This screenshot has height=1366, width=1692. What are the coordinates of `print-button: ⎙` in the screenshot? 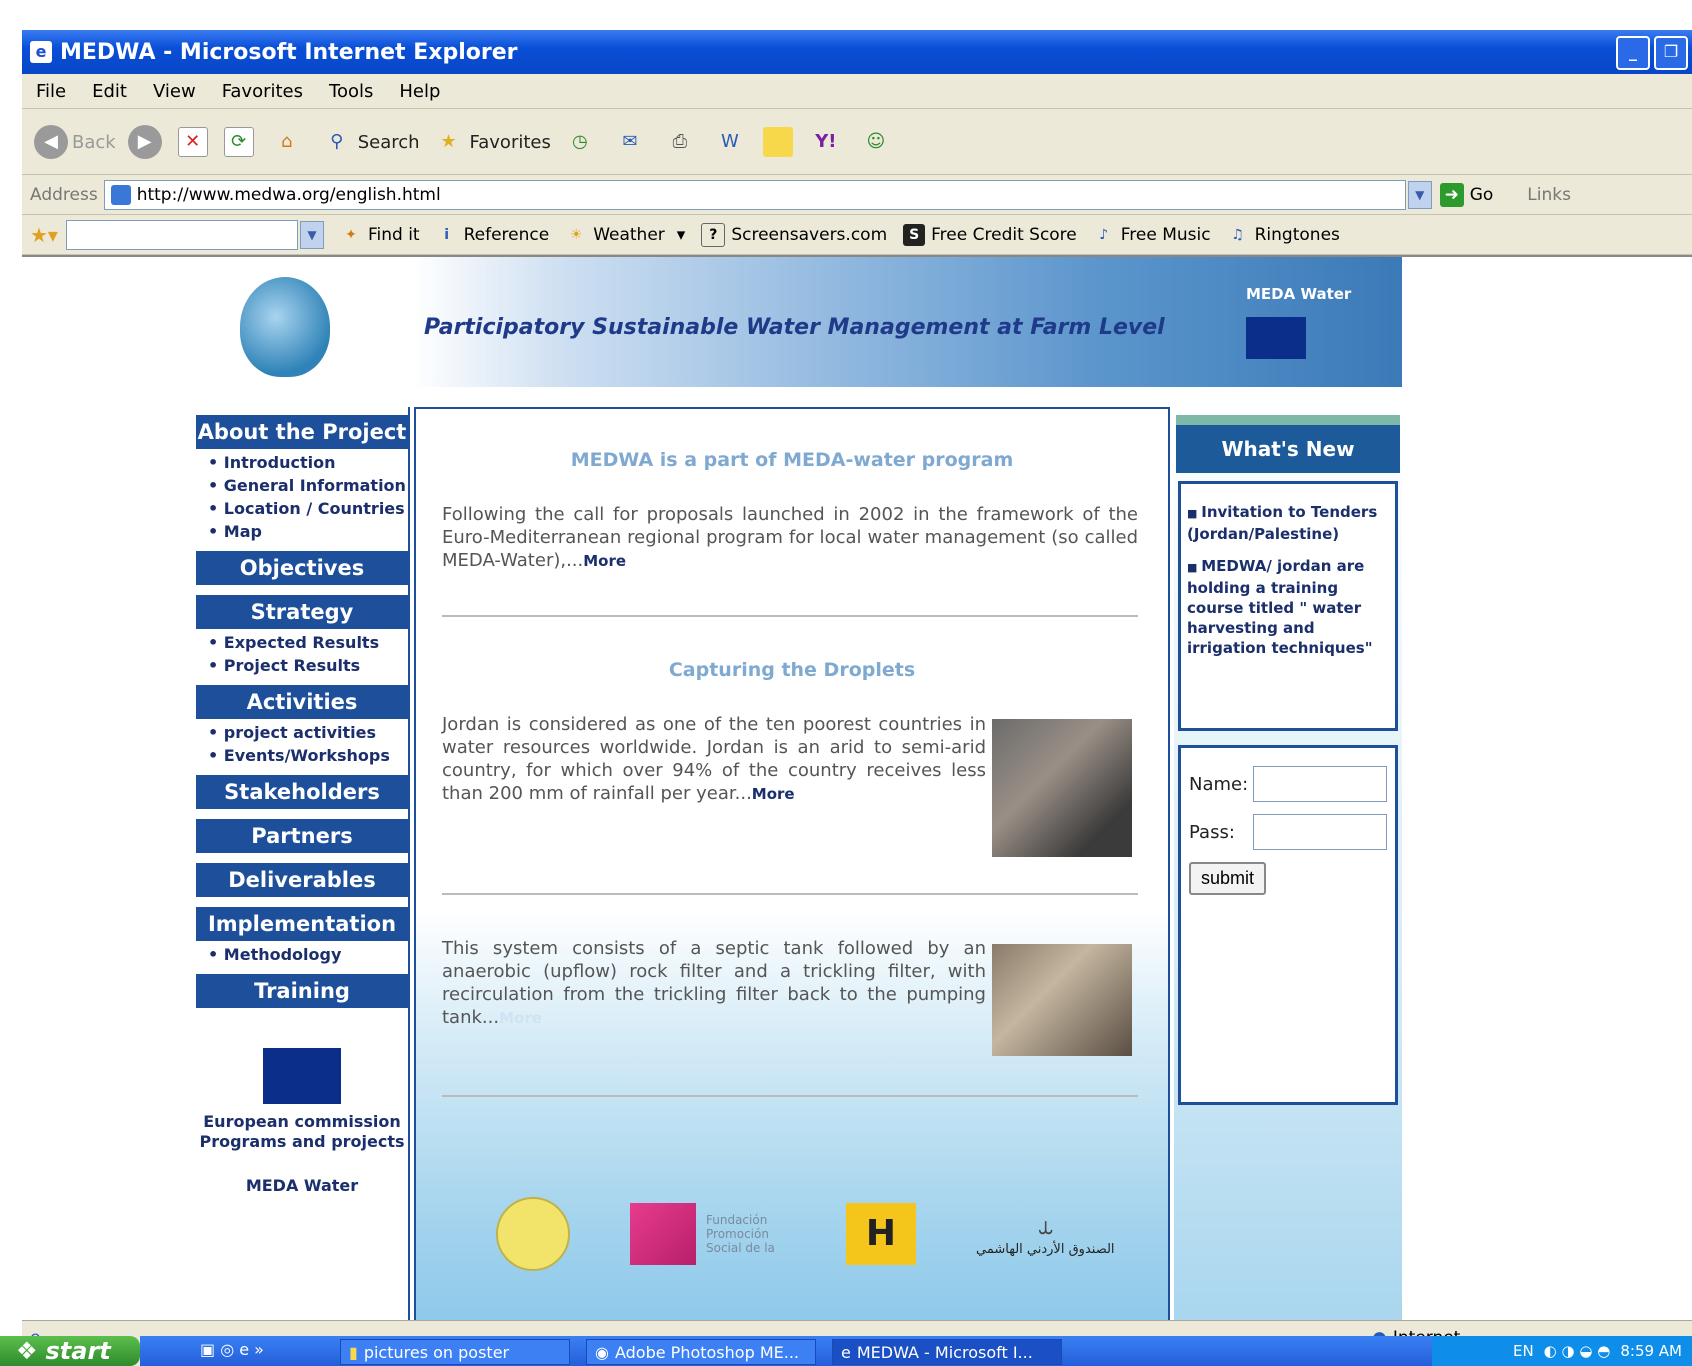 It's located at (682, 142).